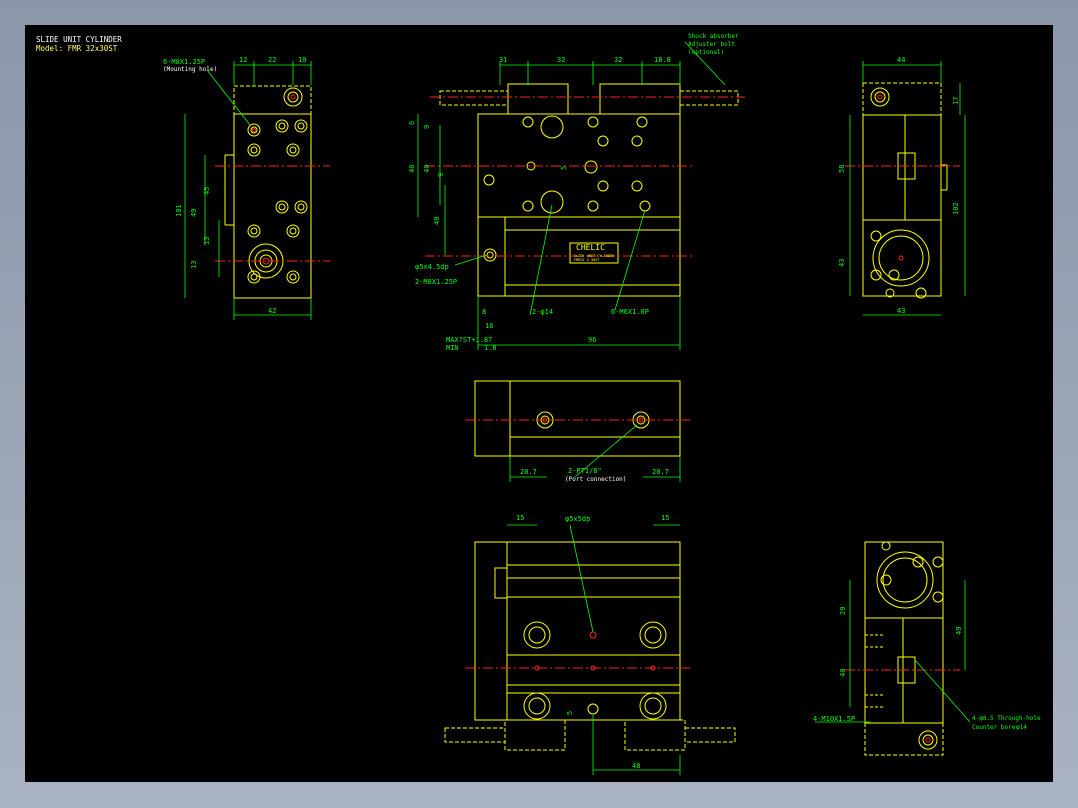 Image resolution: width=1078 pixels, height=808 pixels. I want to click on end-view-bore, so click(905, 580).